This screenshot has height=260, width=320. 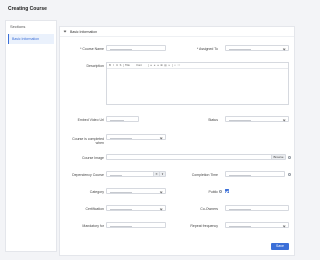 What do you see at coordinates (114, 65) in the screenshot?
I see `toolbar-button-1: I` at bounding box center [114, 65].